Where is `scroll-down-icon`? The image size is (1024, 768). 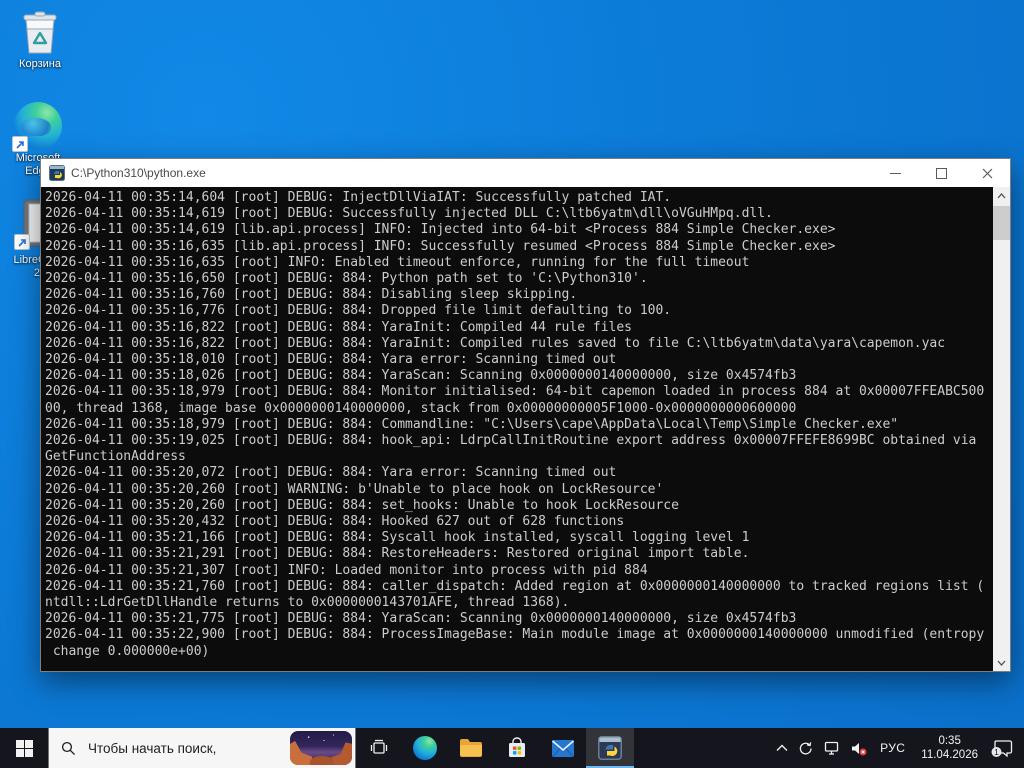 scroll-down-icon is located at coordinates (1001, 662).